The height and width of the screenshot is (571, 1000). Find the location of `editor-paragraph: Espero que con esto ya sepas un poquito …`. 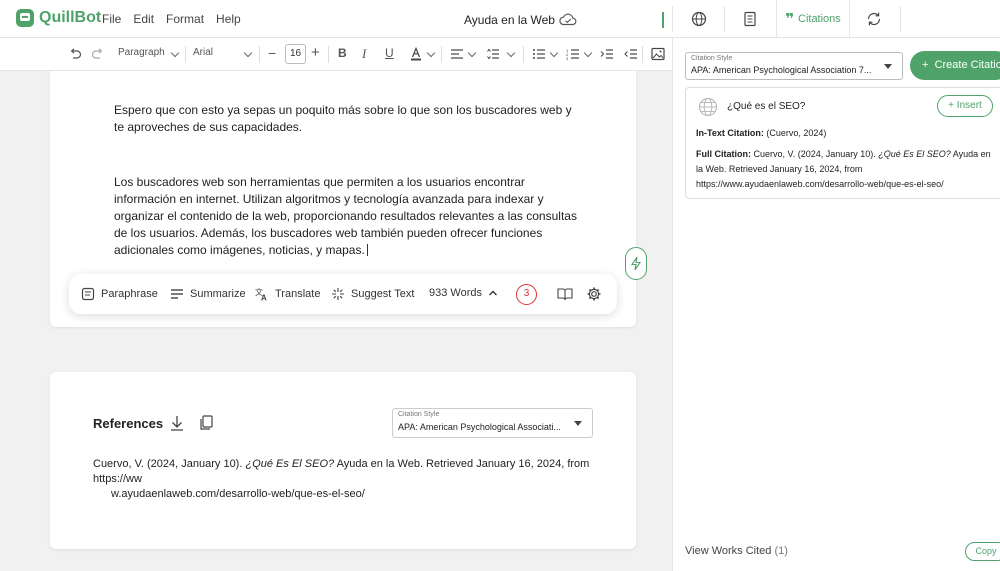

editor-paragraph: Espero que con esto ya sepas un poquito … is located at coordinates (346, 119).